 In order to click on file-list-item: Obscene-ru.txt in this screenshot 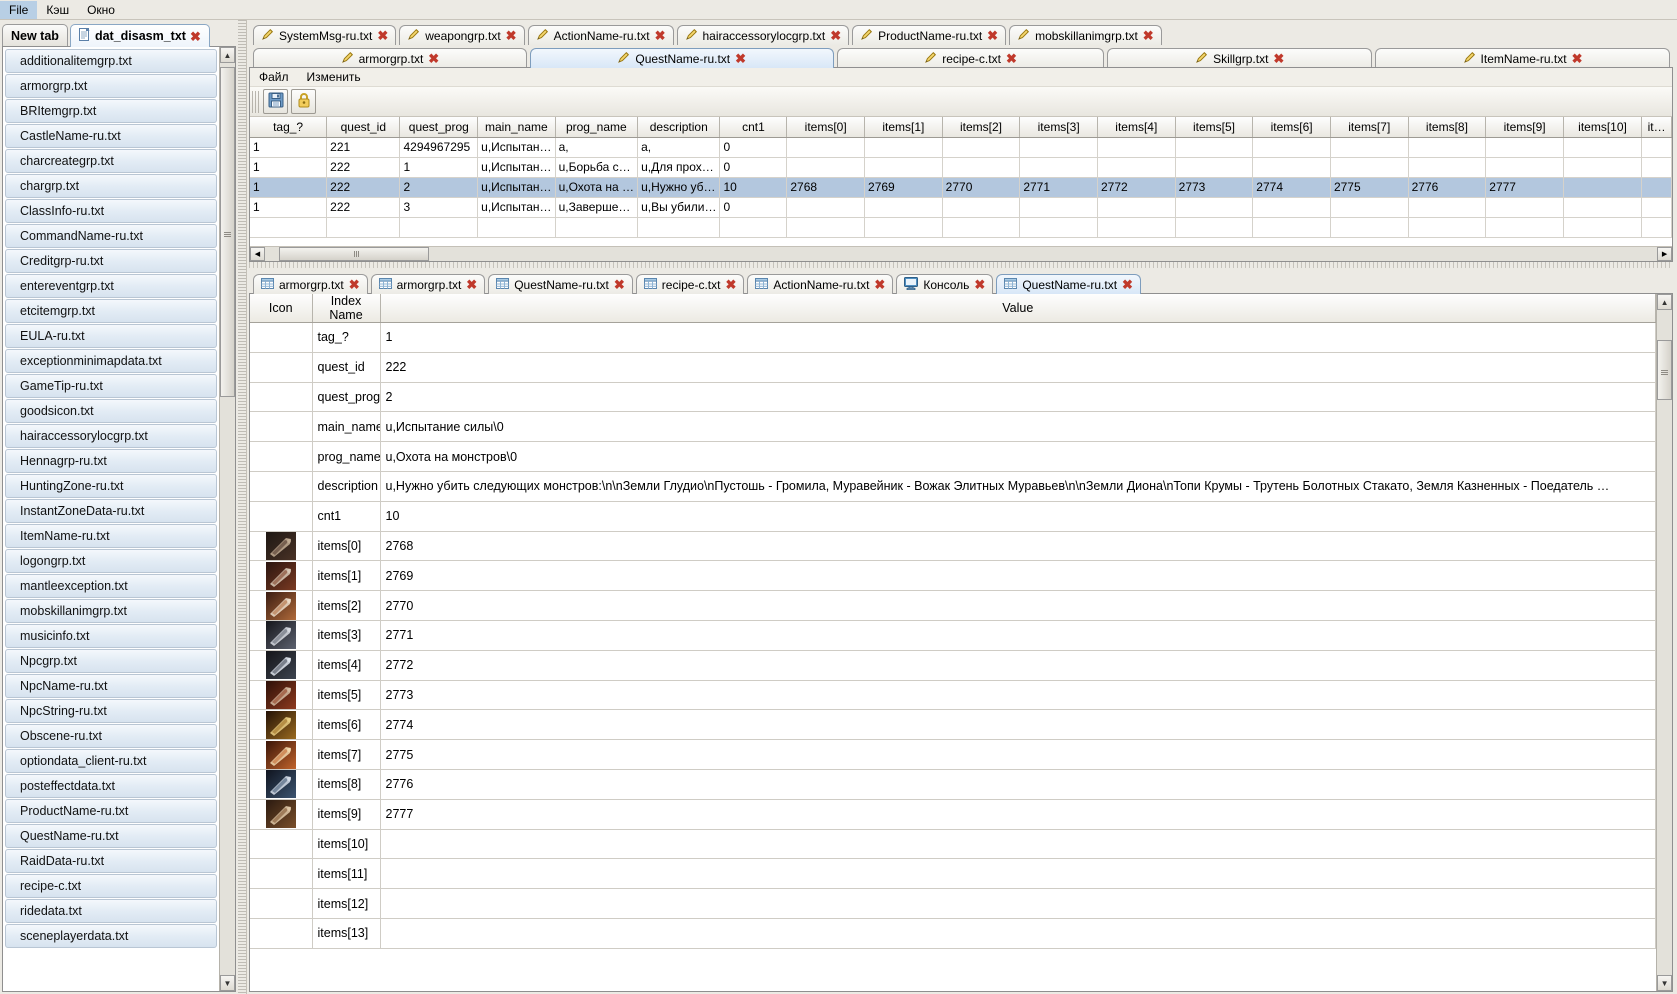, I will do `click(111, 736)`.